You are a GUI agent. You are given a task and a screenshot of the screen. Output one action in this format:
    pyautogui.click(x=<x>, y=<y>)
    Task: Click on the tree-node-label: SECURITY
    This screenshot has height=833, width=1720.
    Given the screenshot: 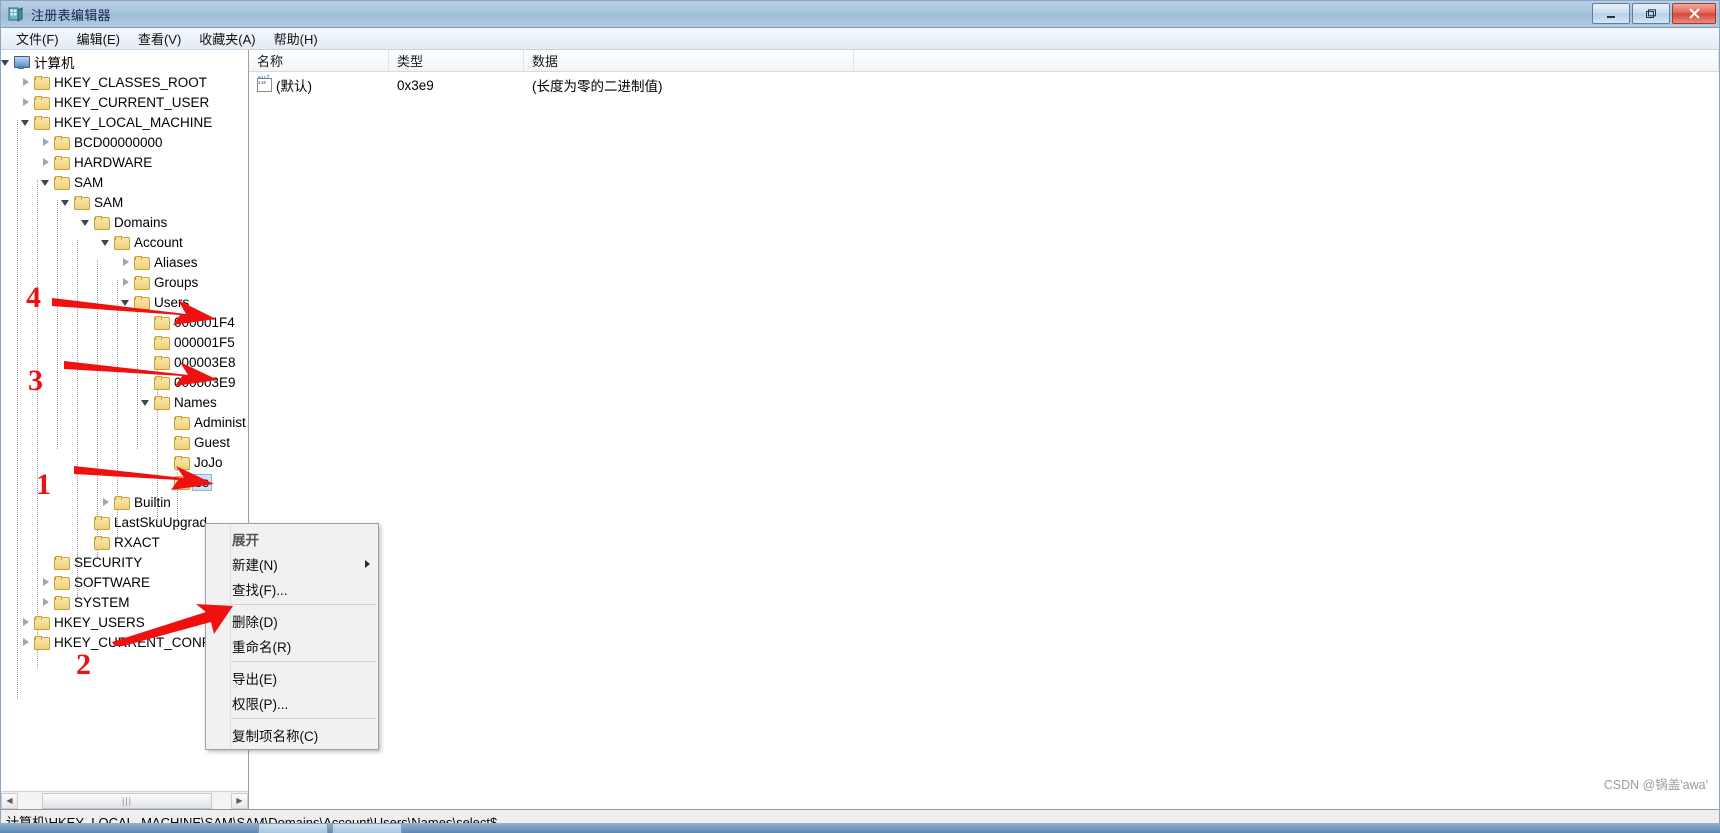 What is the action you would take?
    pyautogui.click(x=108, y=562)
    